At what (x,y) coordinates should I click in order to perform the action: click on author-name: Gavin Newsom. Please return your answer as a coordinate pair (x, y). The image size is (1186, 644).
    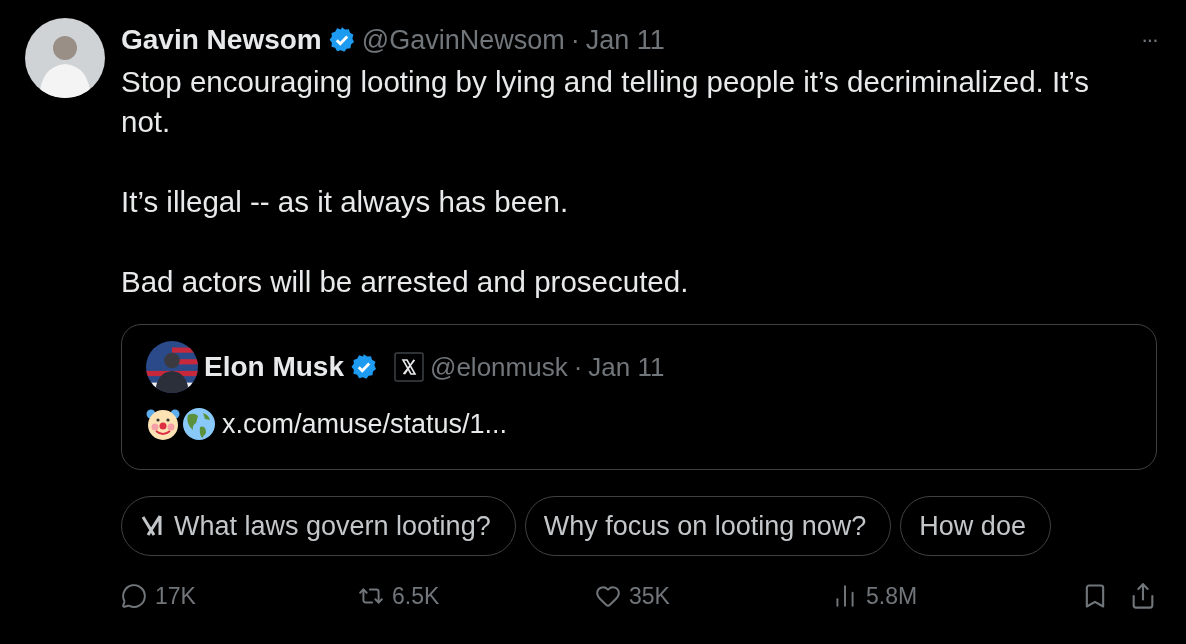
    Looking at the image, I should click on (221, 40).